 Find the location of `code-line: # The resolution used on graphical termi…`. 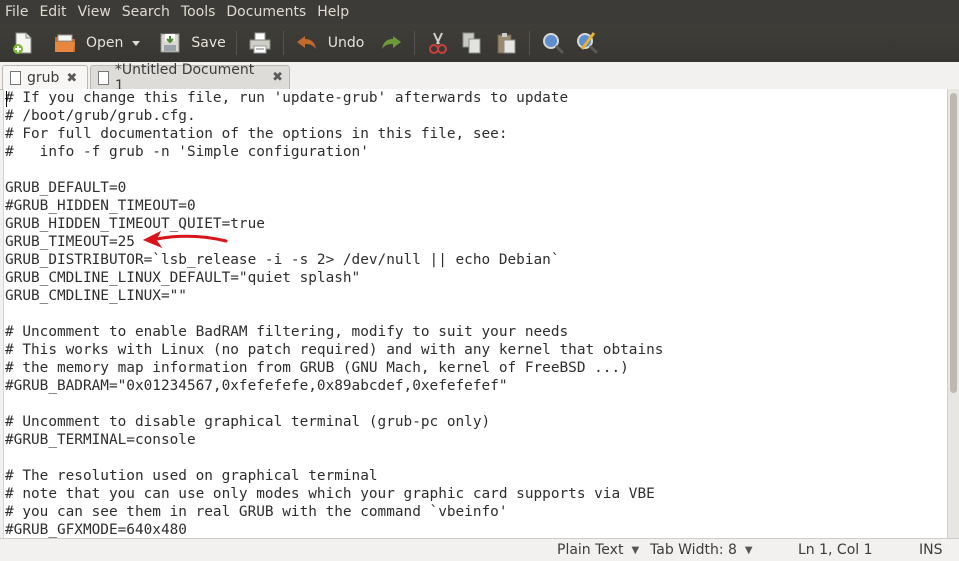

code-line: # The resolution used on graphical termi… is located at coordinates (191, 476).